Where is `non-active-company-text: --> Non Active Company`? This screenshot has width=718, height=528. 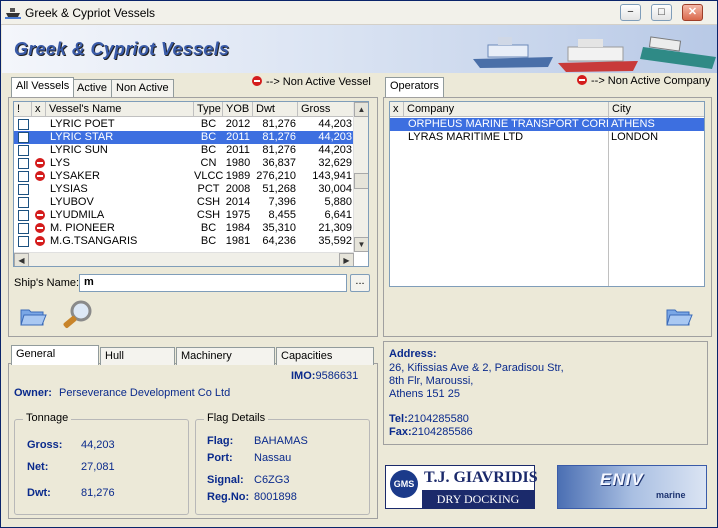
non-active-company-text: --> Non Active Company is located at coordinates (651, 81).